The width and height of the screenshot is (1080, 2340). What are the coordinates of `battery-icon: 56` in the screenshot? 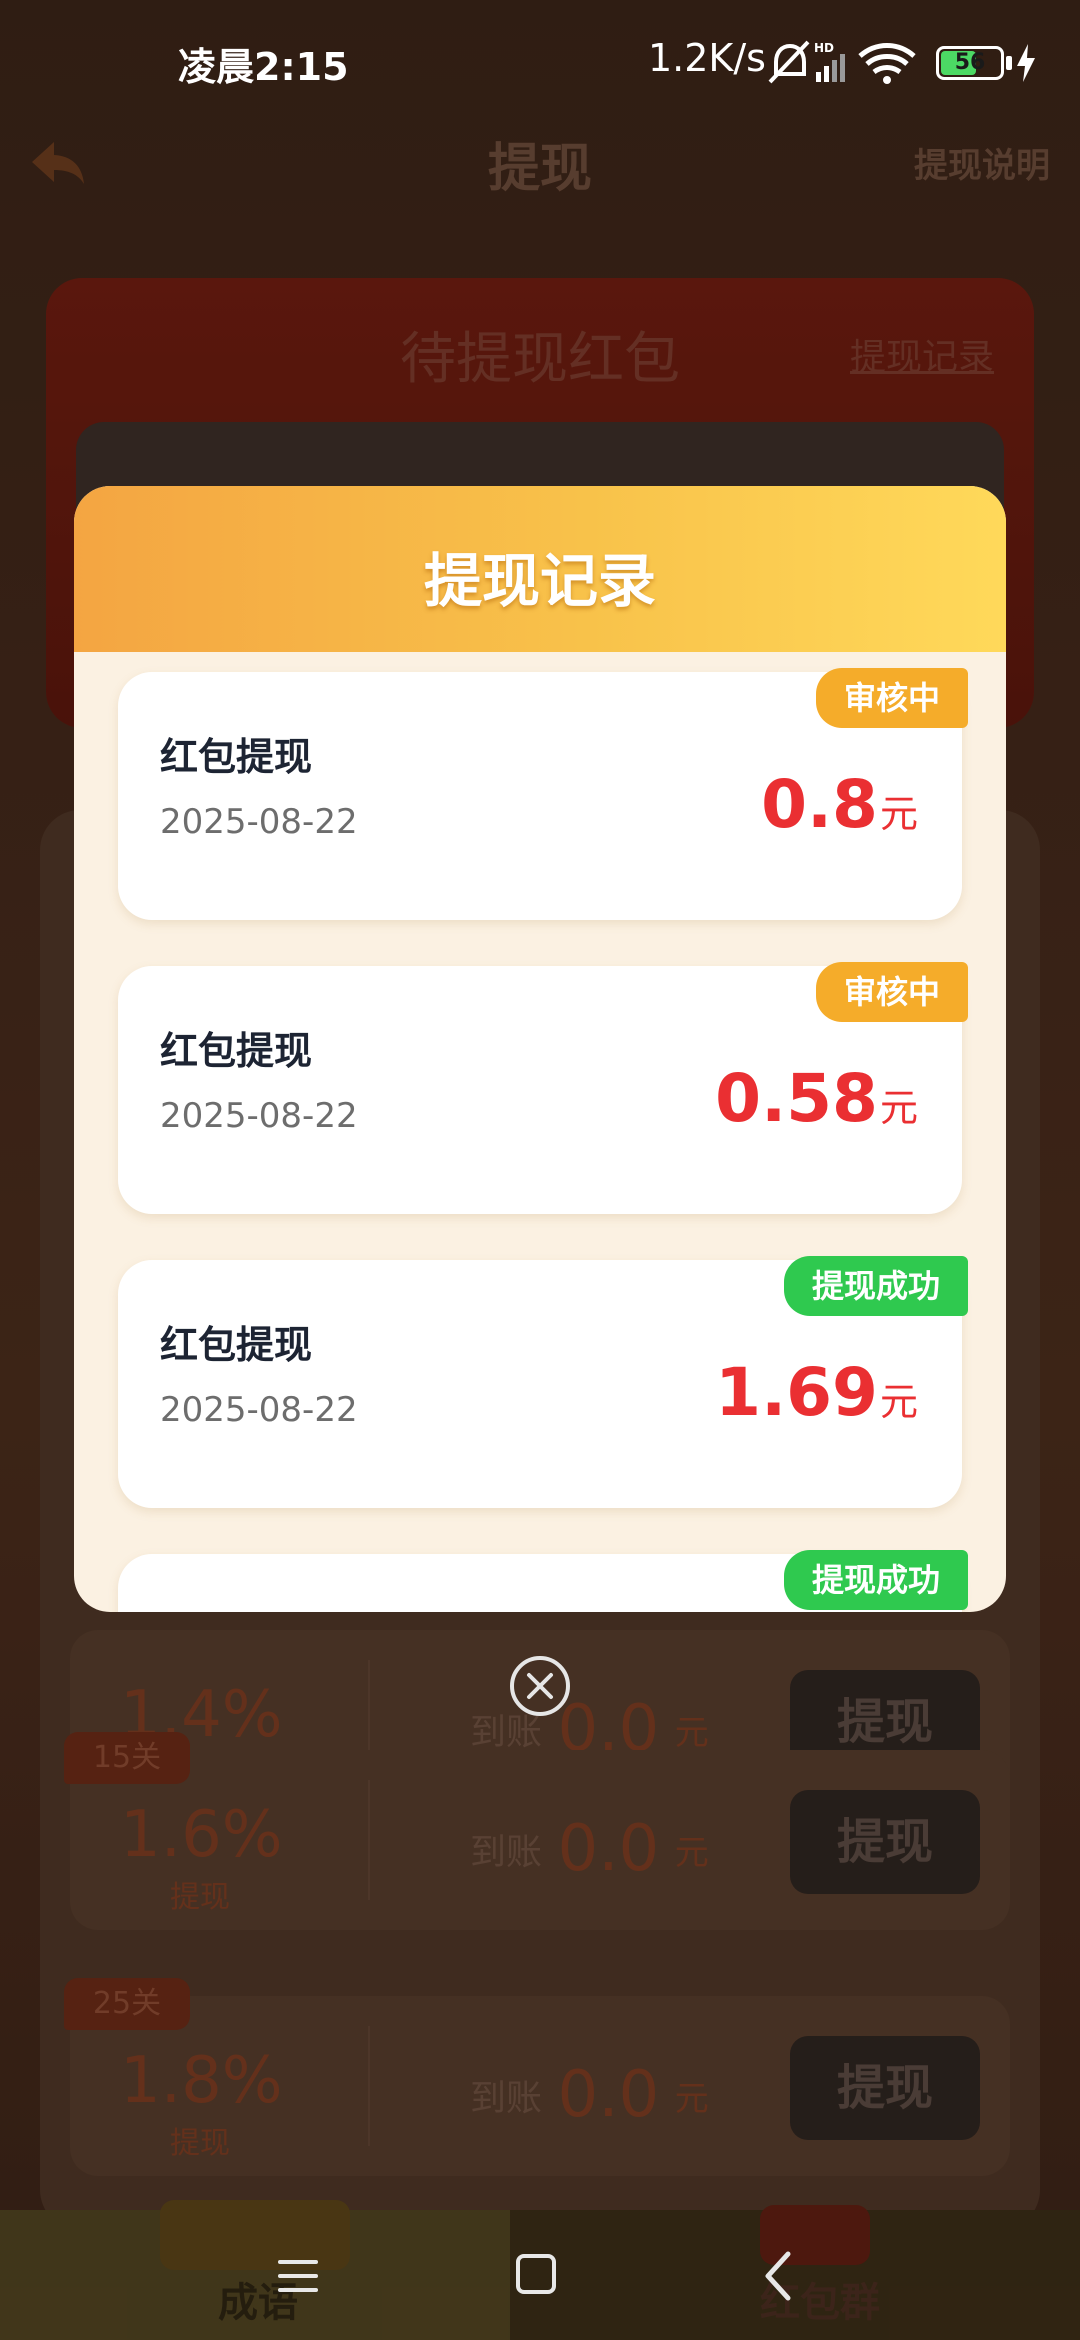 It's located at (970, 63).